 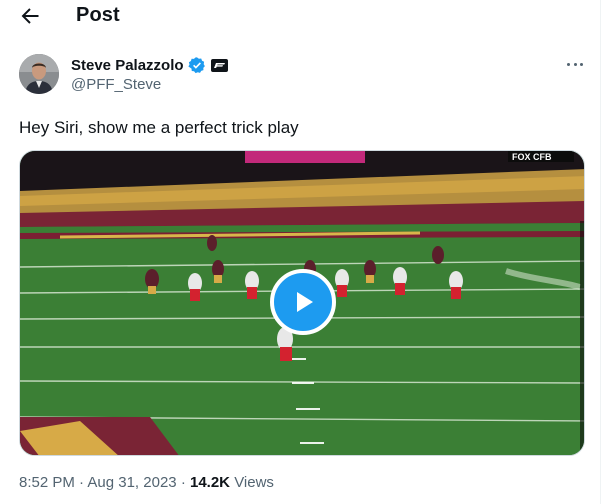 What do you see at coordinates (98, 15) in the screenshot?
I see `page-title: Post` at bounding box center [98, 15].